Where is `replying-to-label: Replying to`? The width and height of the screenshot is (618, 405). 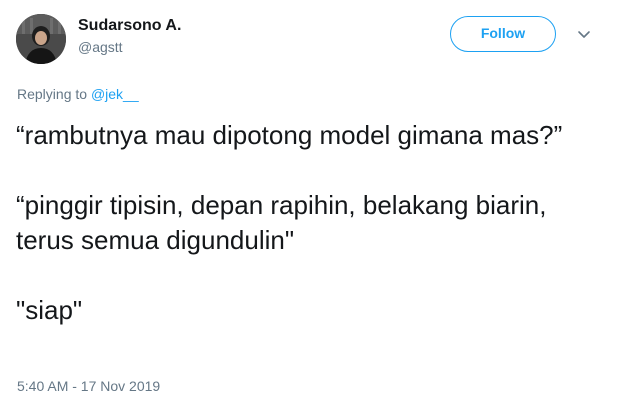
replying-to-label: Replying to is located at coordinates (54, 94).